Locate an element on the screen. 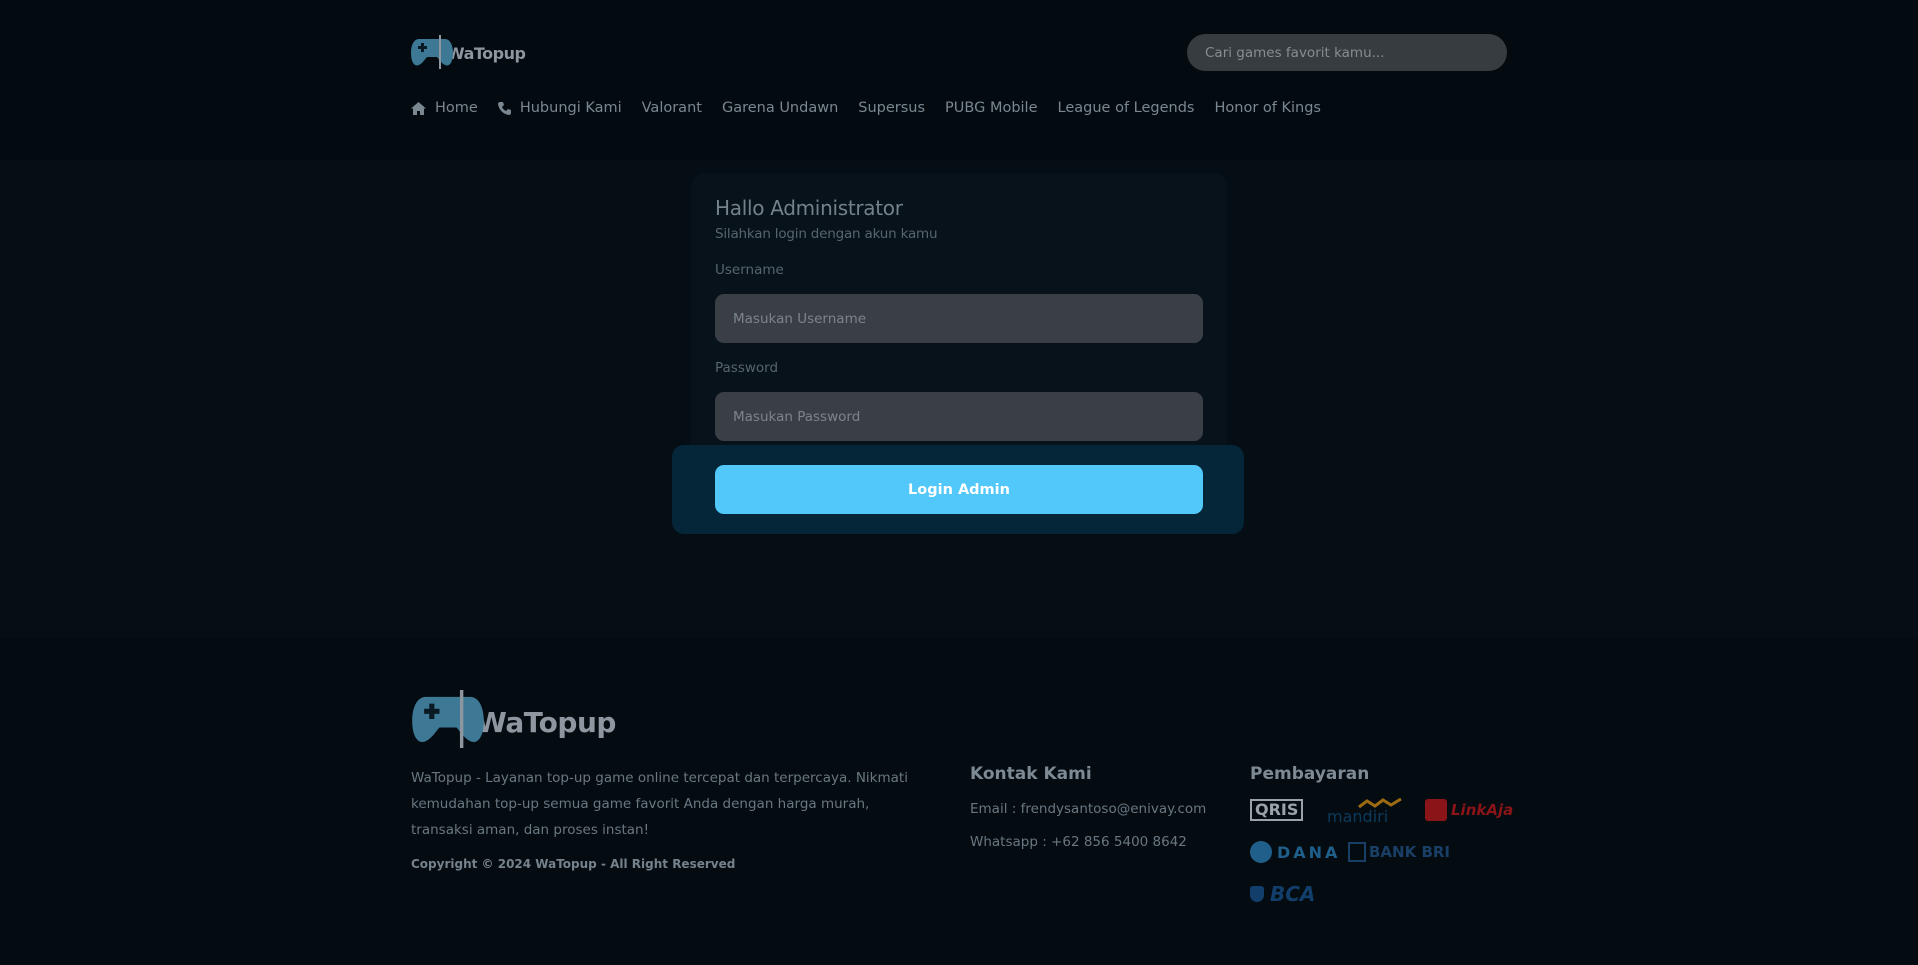 This screenshot has width=1918, height=965. brand-logo: WaTopup is located at coordinates (468, 52).